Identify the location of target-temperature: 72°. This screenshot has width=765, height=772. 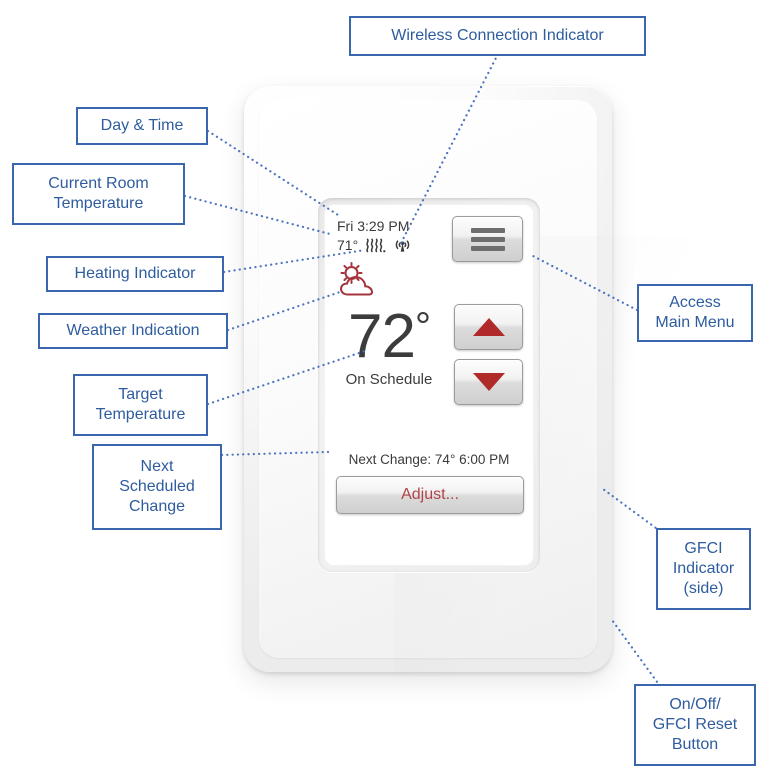
(389, 336).